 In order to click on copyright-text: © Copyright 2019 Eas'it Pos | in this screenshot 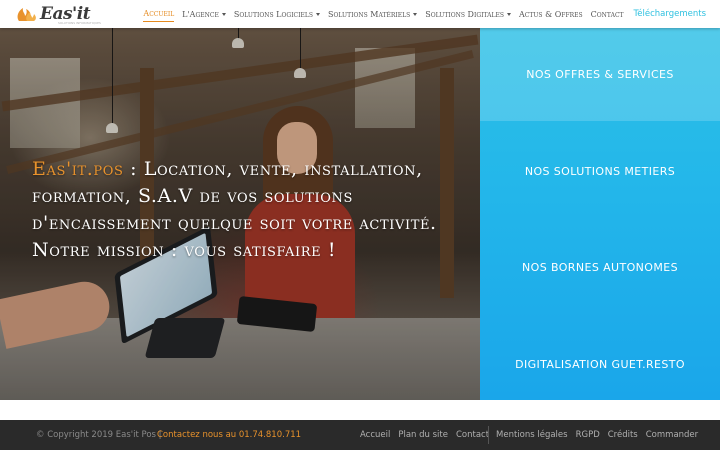, I will do `click(99, 435)`.